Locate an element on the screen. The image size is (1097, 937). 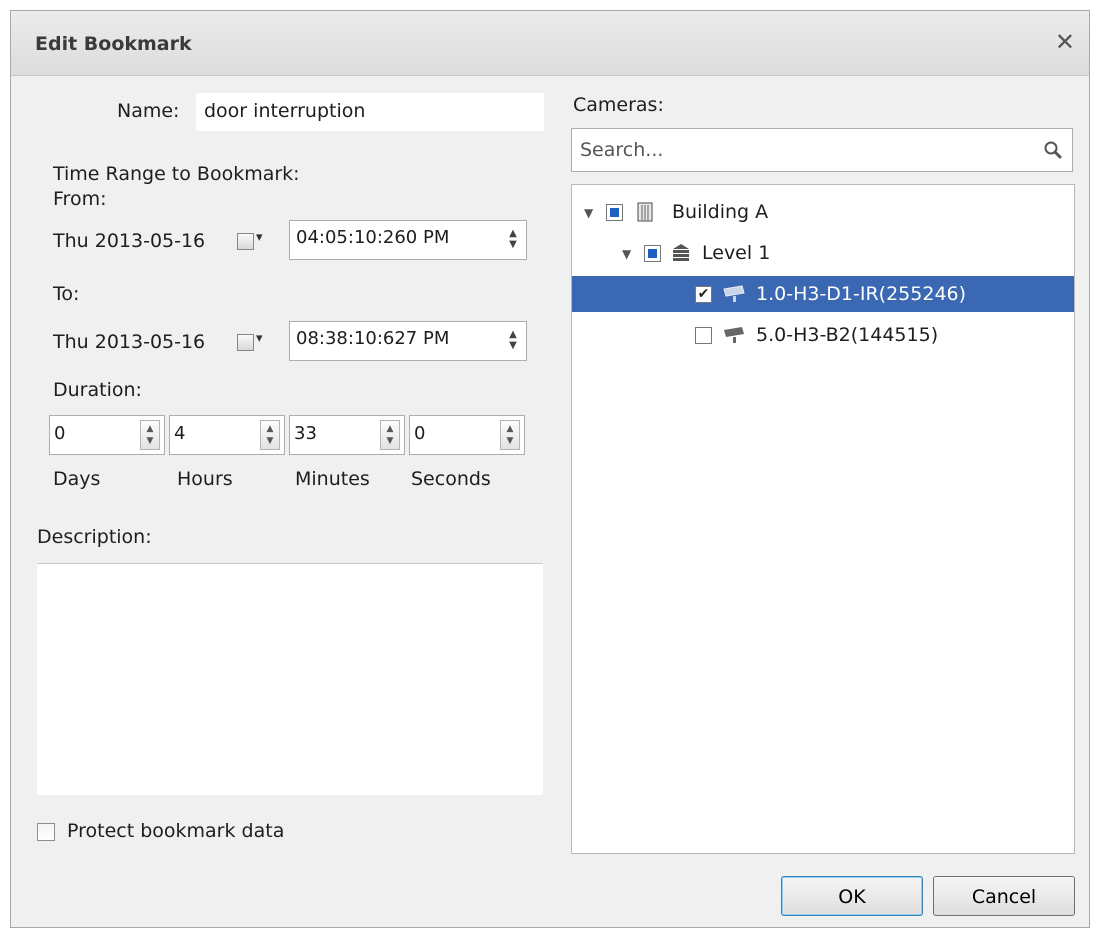
to-label: To: is located at coordinates (66, 294).